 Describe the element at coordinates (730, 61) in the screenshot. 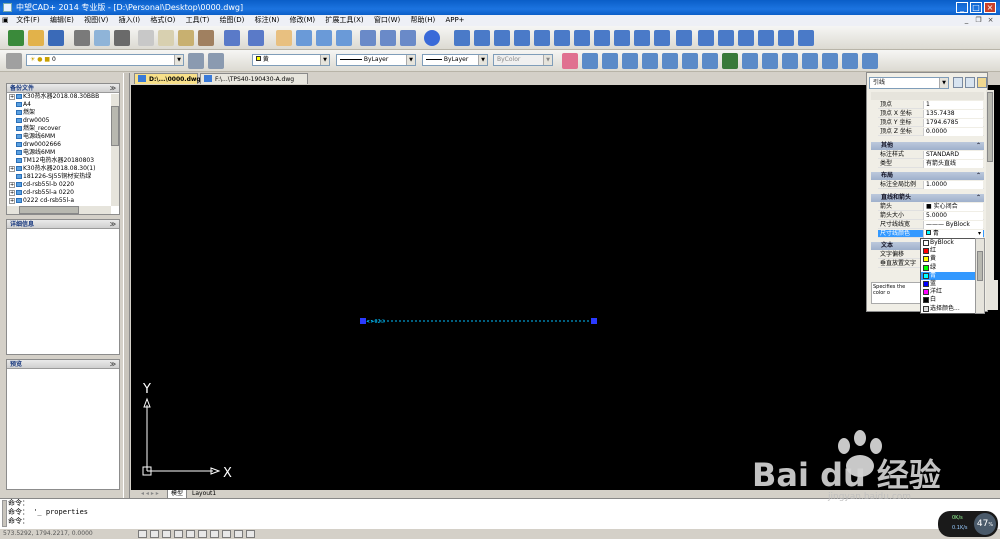

I see `stretch-icon` at that location.